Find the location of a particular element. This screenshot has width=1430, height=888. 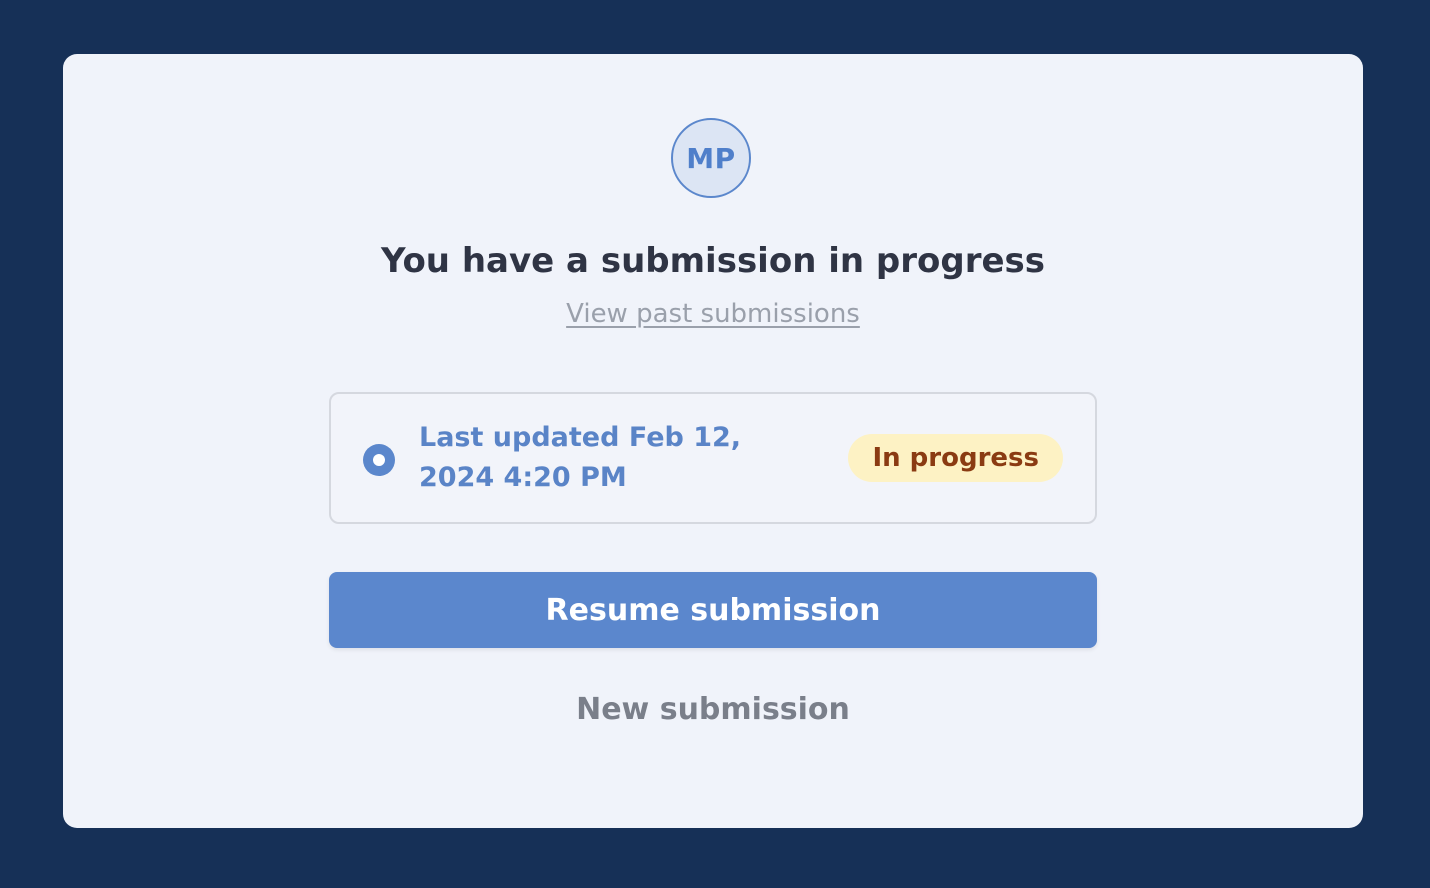

resume-submission-button: Resume submission is located at coordinates (713, 610).